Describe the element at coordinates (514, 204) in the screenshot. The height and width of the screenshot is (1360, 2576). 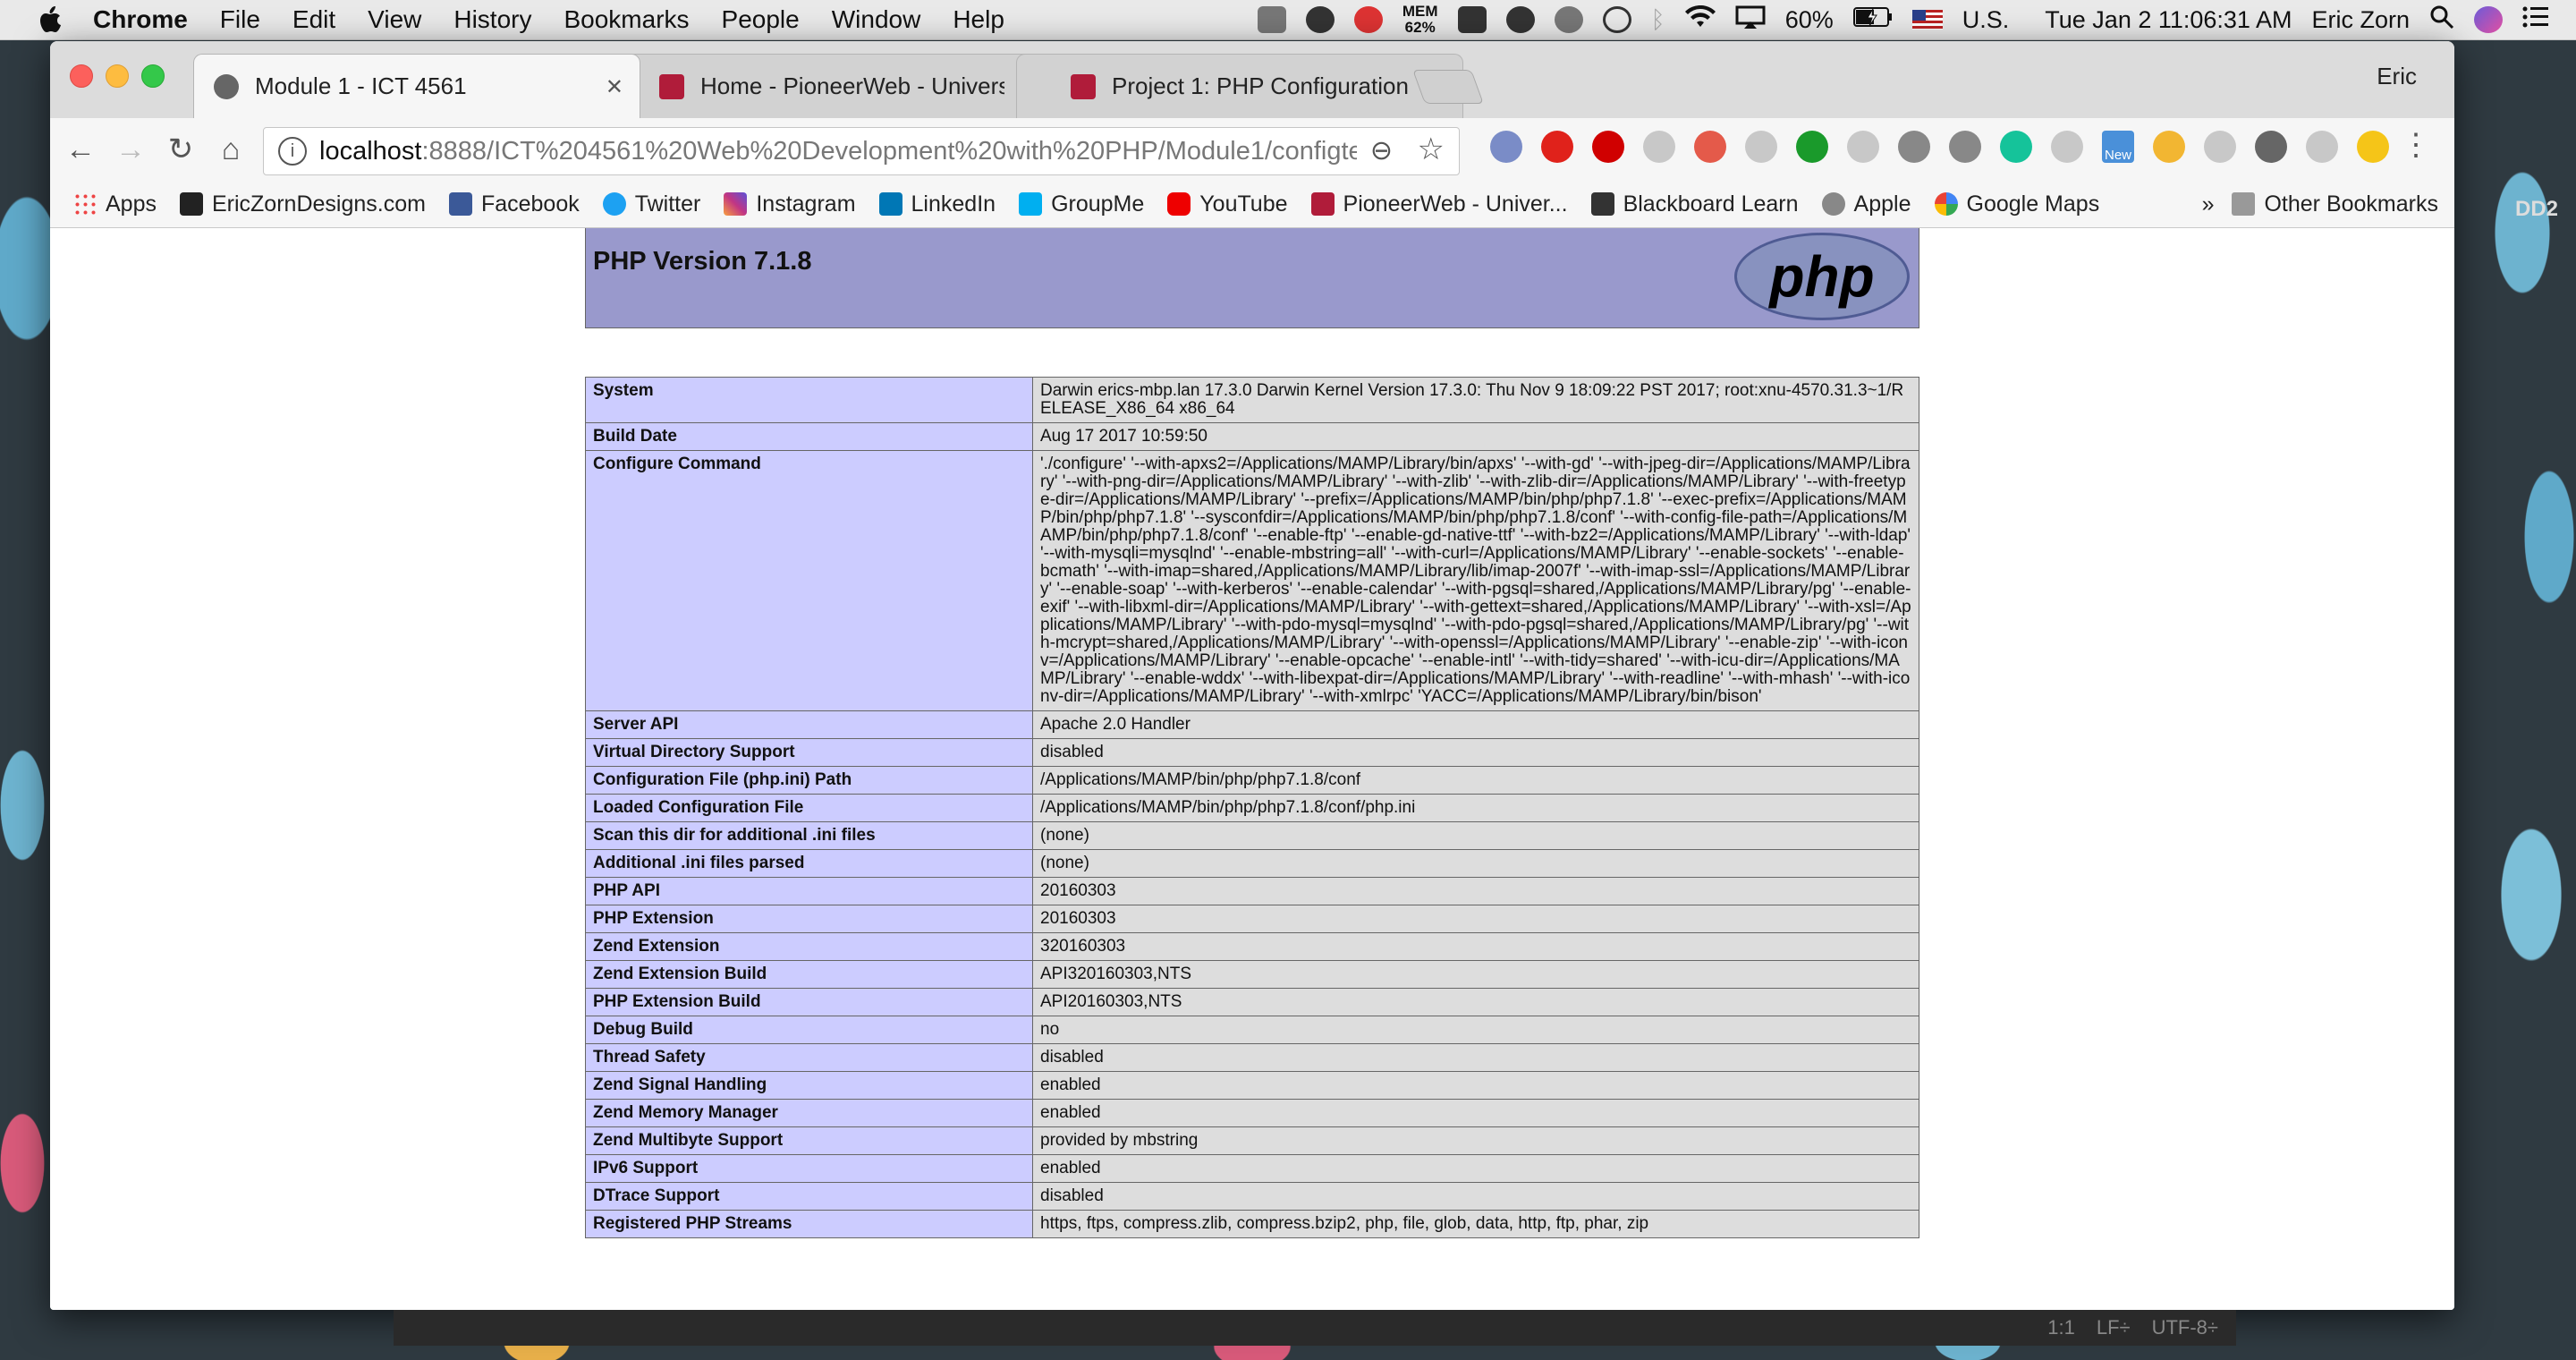
I see `bookmark-facebook: Facebook` at that location.